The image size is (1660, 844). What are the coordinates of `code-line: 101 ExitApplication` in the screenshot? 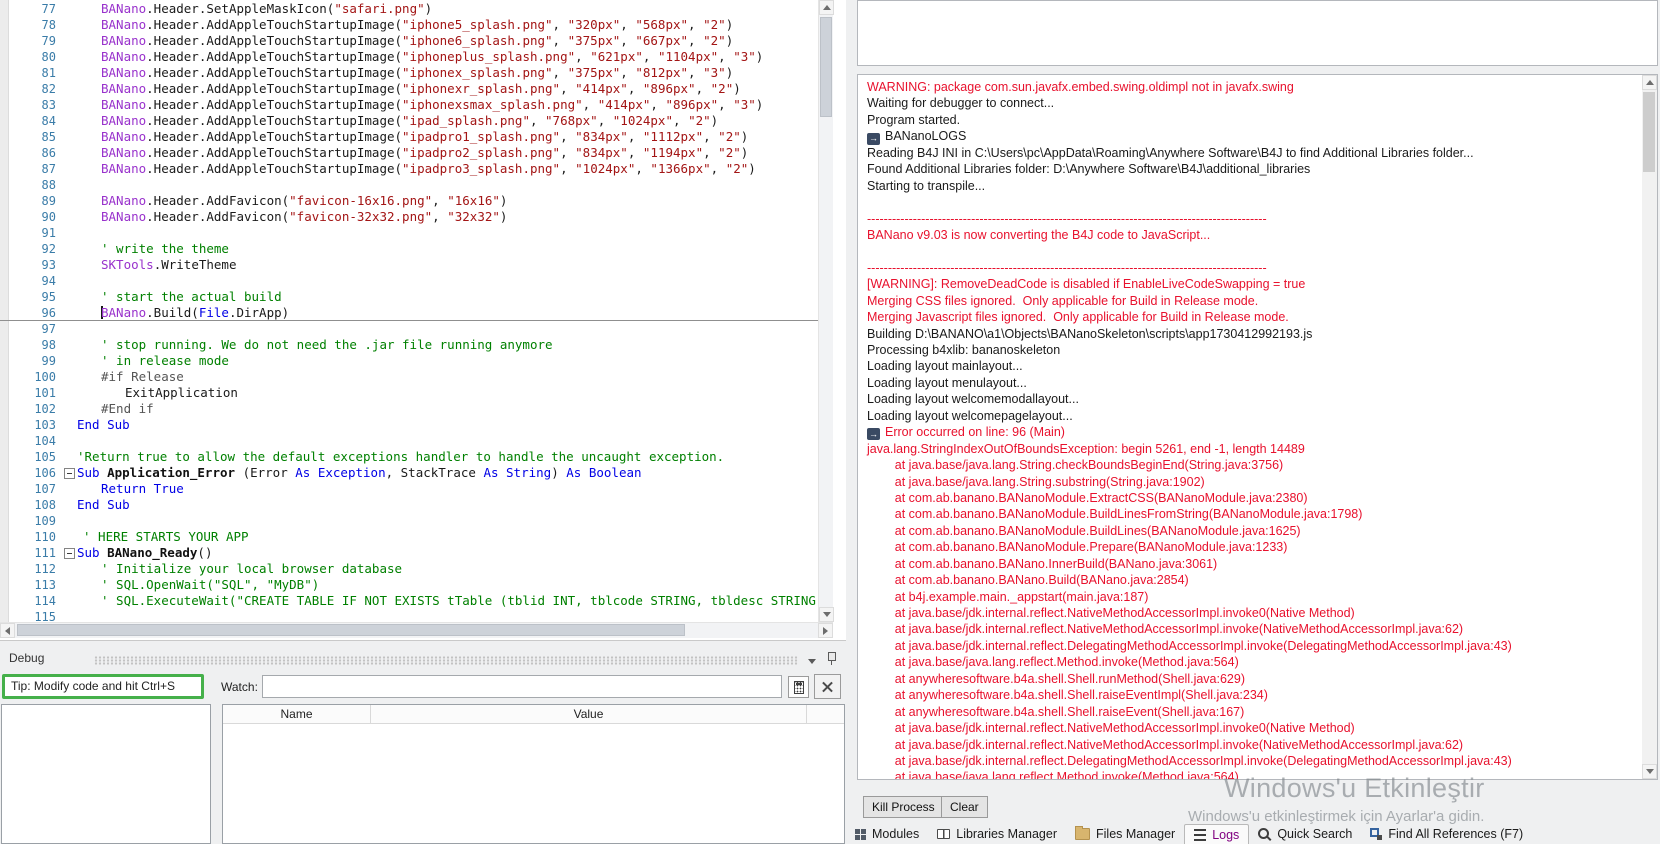 It's located at (409, 393).